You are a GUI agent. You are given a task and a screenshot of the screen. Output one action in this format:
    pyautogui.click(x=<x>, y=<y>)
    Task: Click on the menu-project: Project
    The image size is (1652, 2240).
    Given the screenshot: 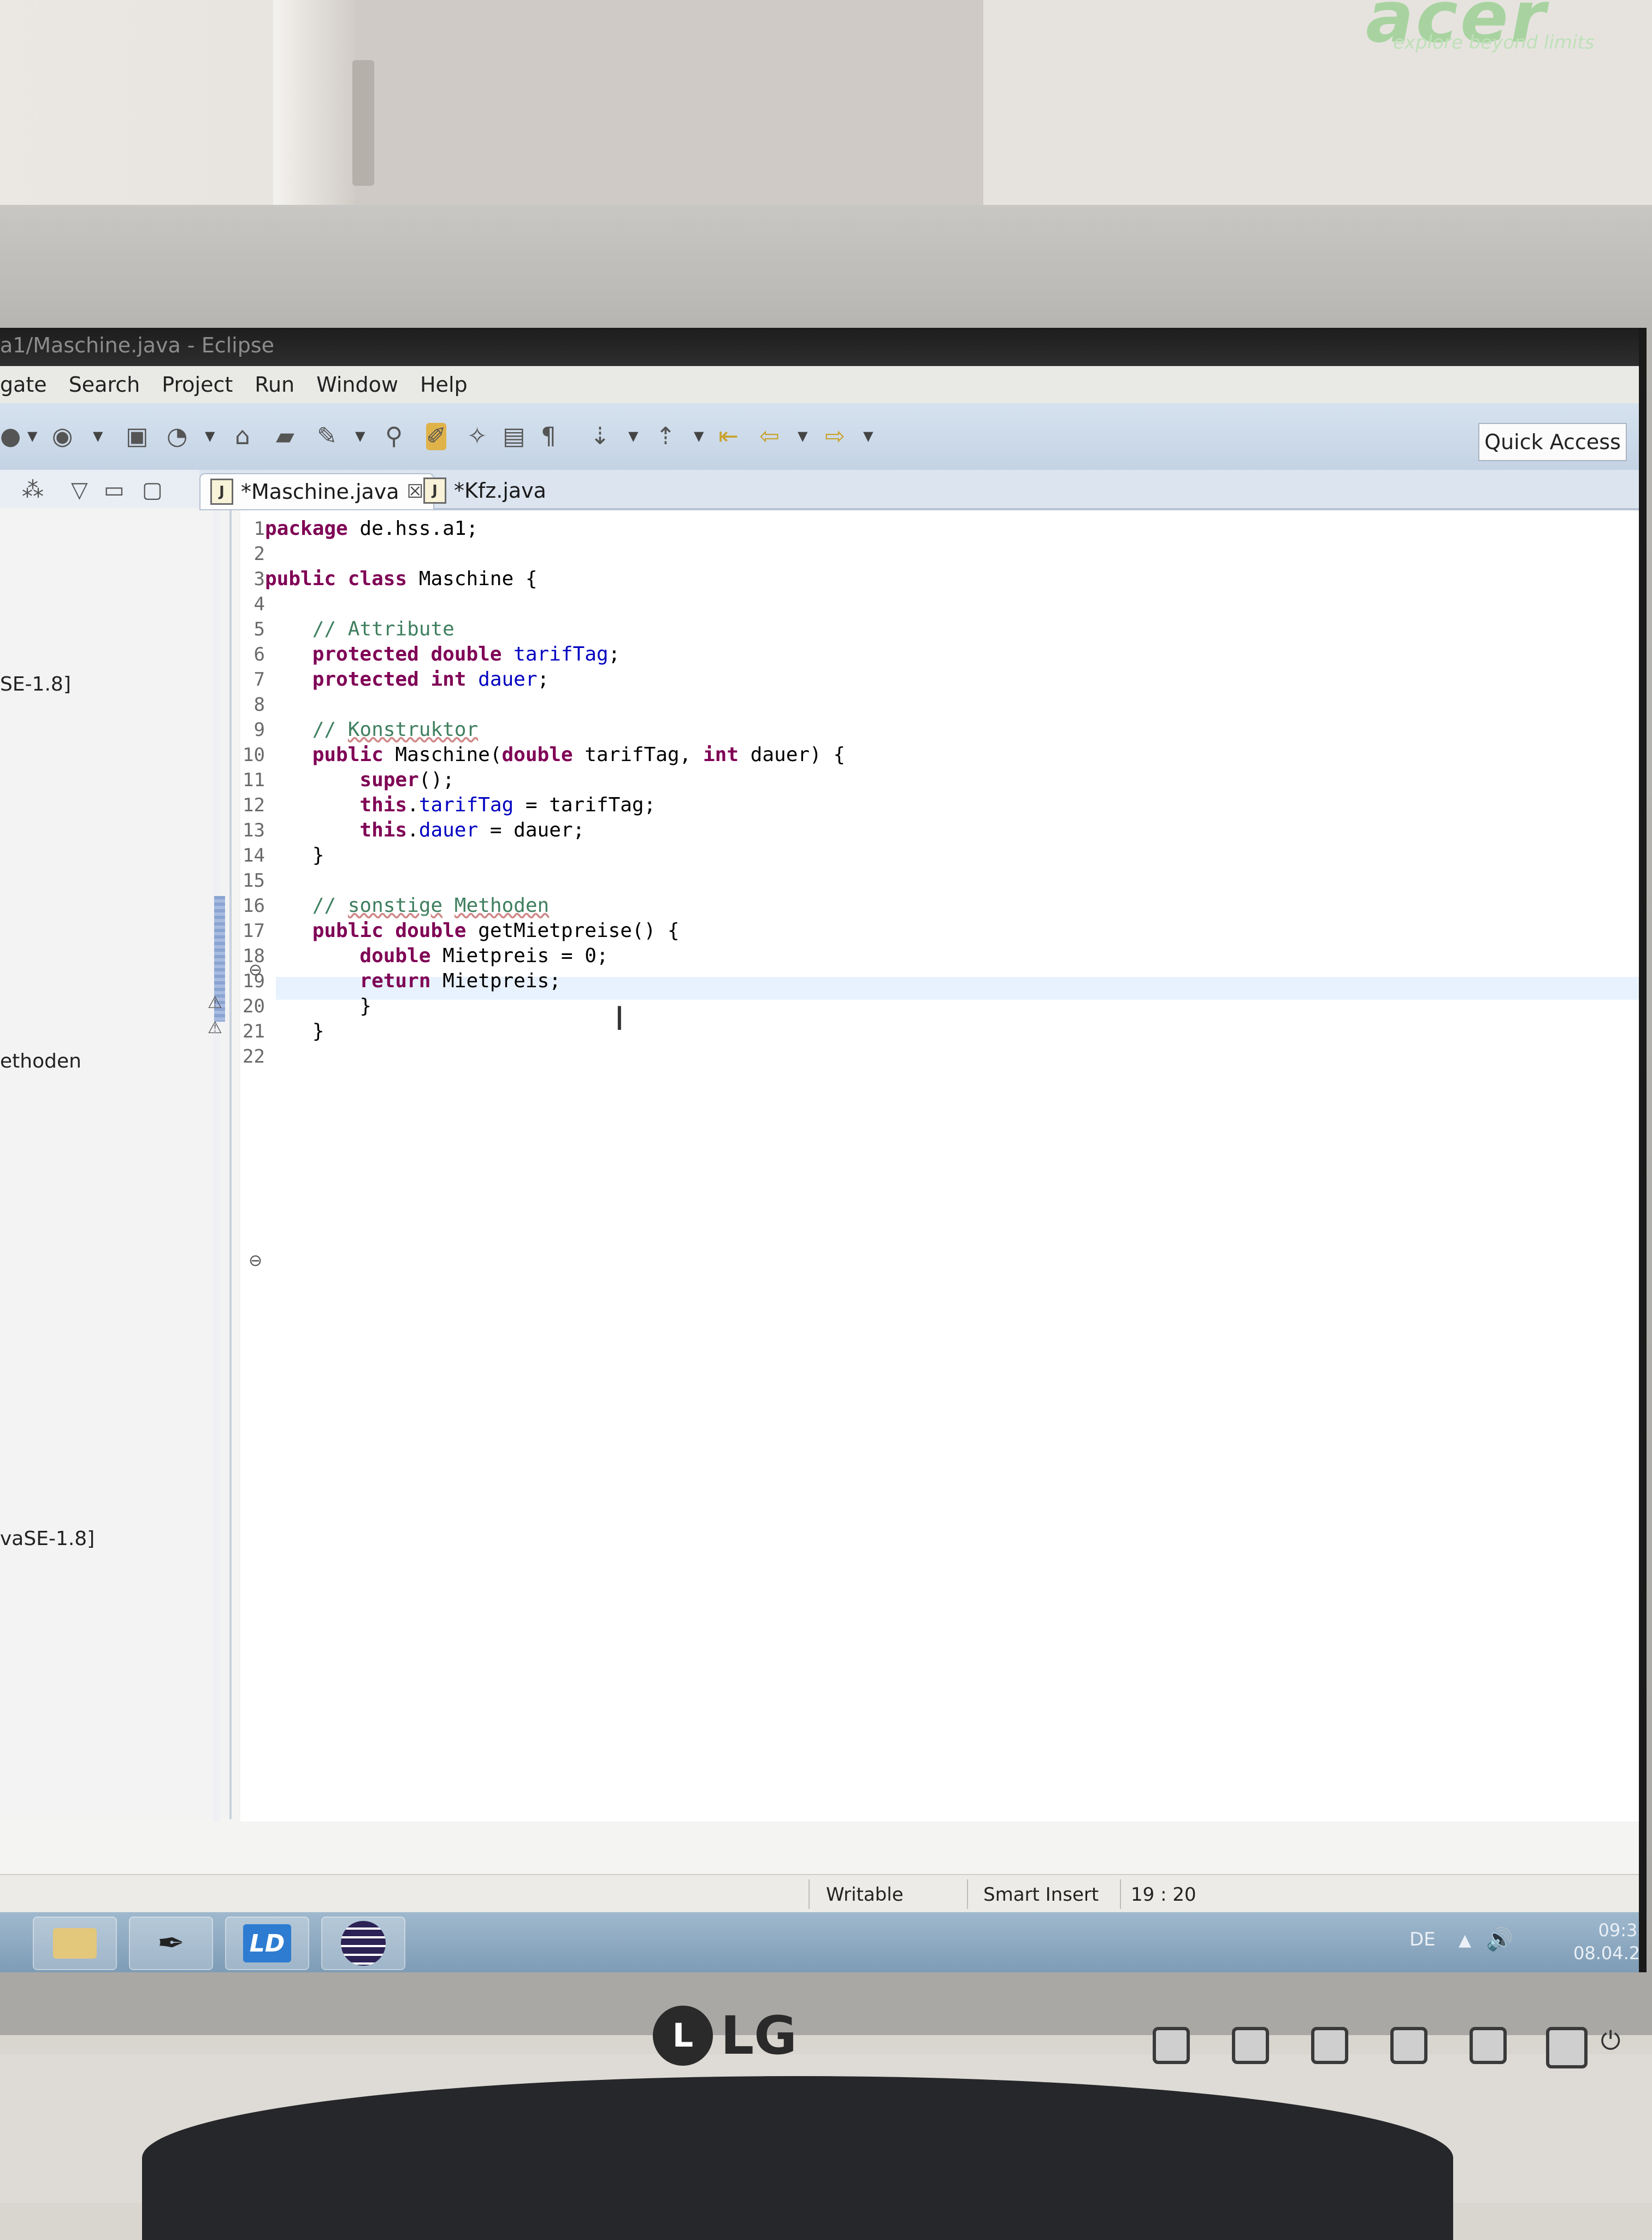 What is the action you would take?
    pyautogui.click(x=197, y=385)
    